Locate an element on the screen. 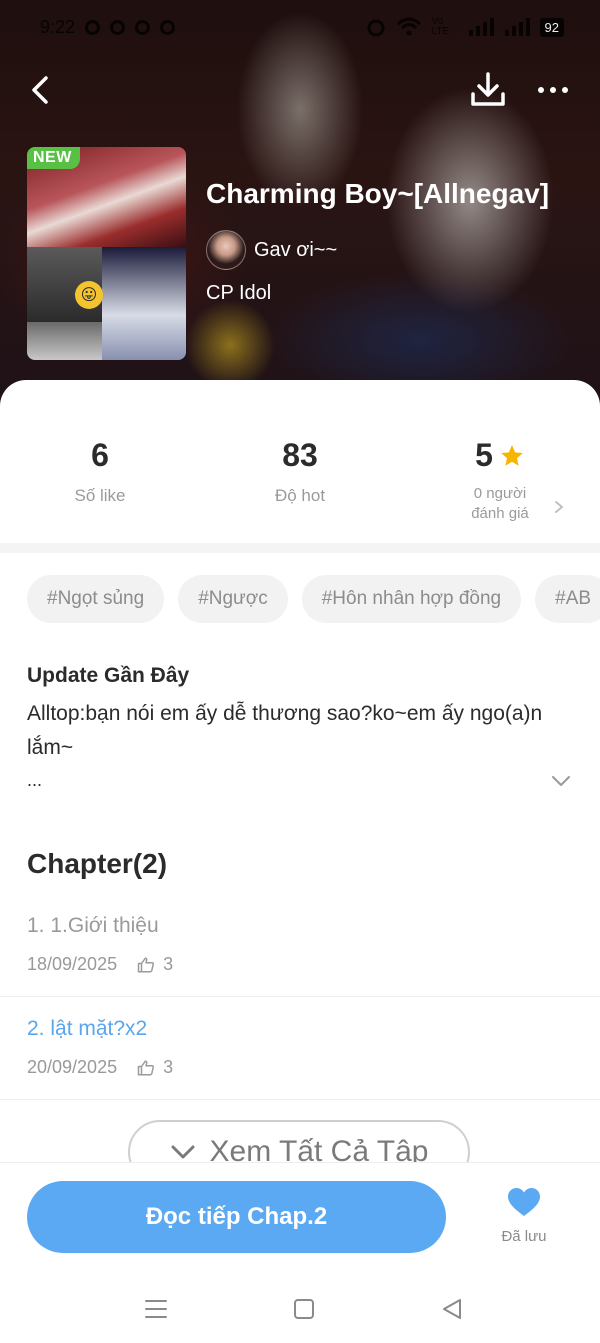 Image resolution: width=600 pixels, height=1343 pixels. new-badge: NEW is located at coordinates (53, 158).